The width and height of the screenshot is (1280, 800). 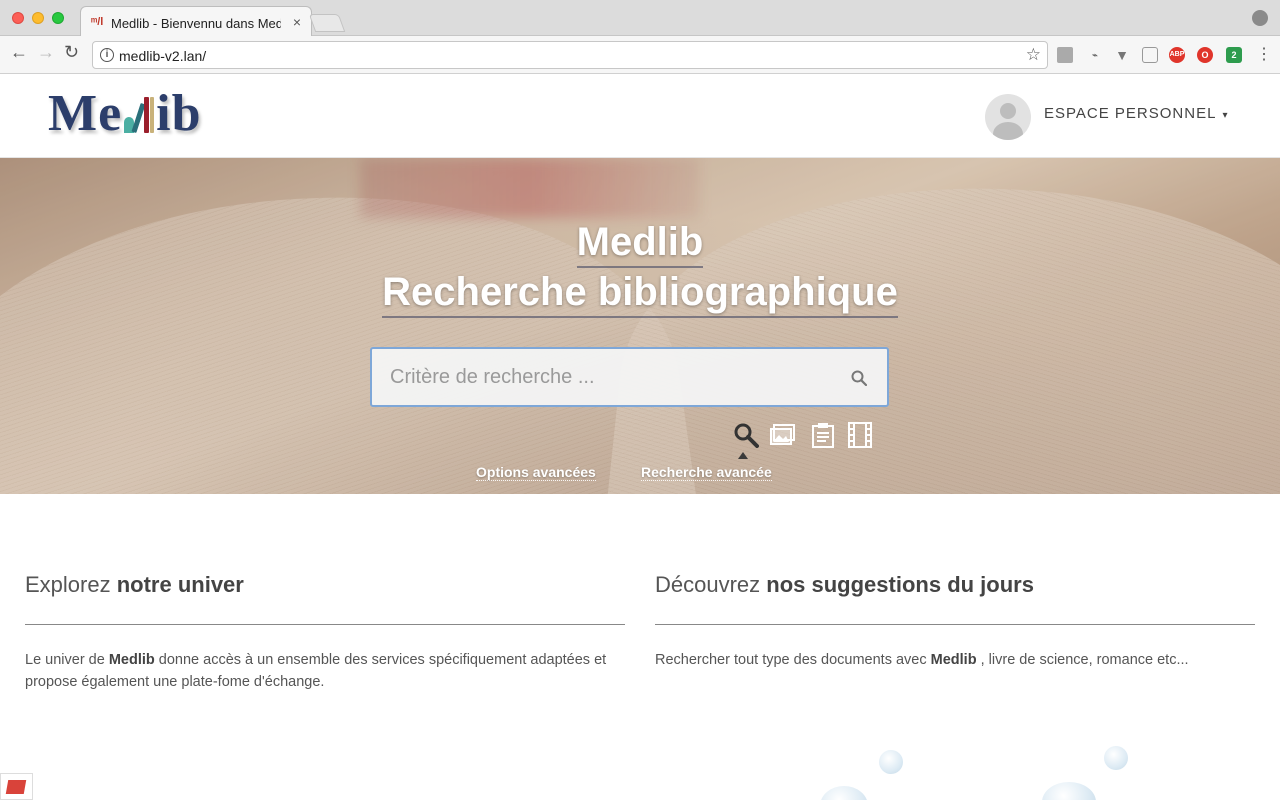 I want to click on forward-arrow-icon: →, so click(x=46, y=52).